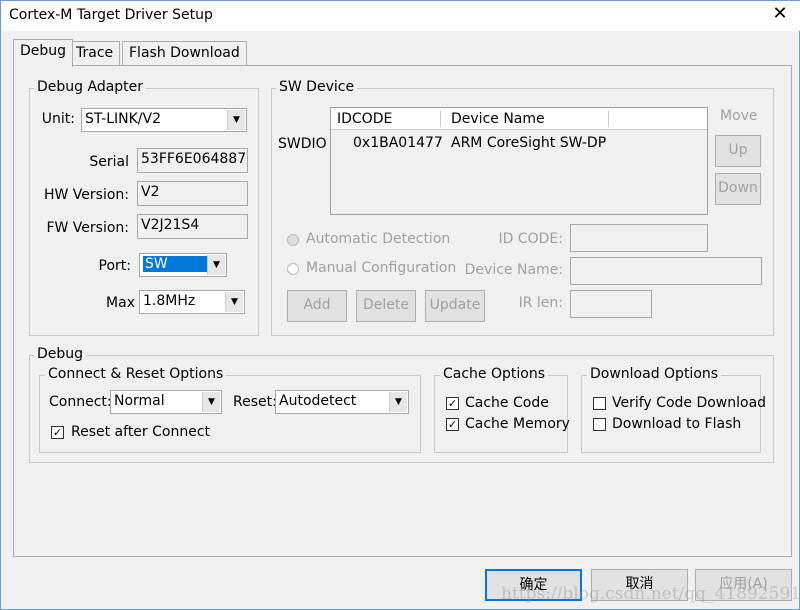 Image resolution: width=800 pixels, height=610 pixels. What do you see at coordinates (114, 266) in the screenshot?
I see `port-label: Port:` at bounding box center [114, 266].